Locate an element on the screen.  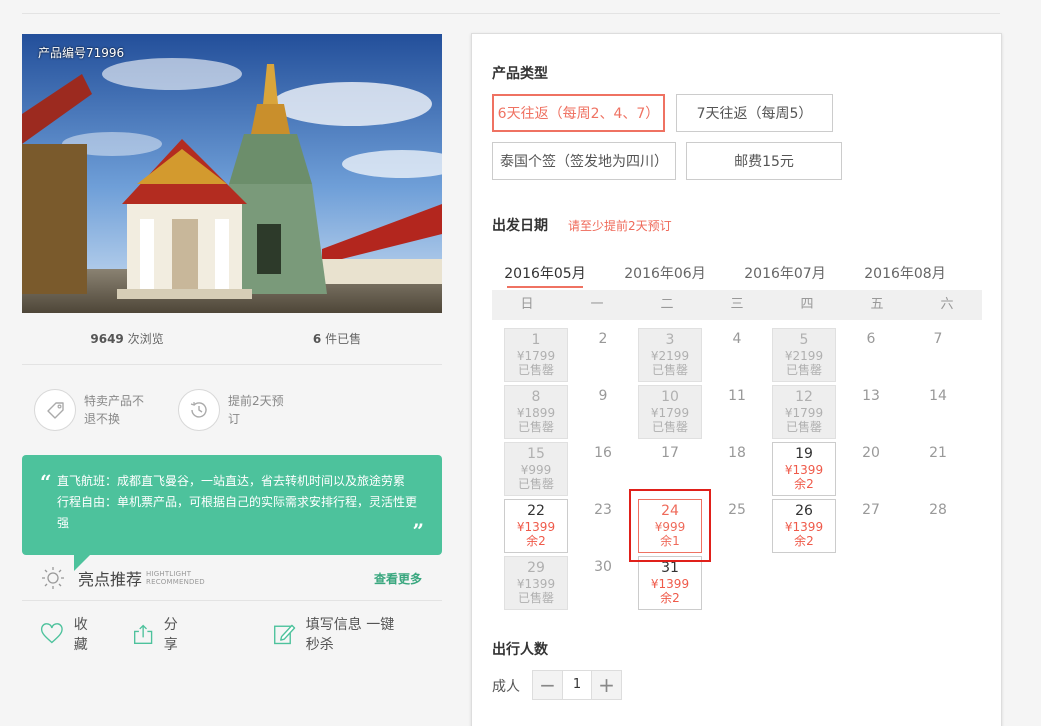
calendar-day-17: 17 is located at coordinates (670, 469).